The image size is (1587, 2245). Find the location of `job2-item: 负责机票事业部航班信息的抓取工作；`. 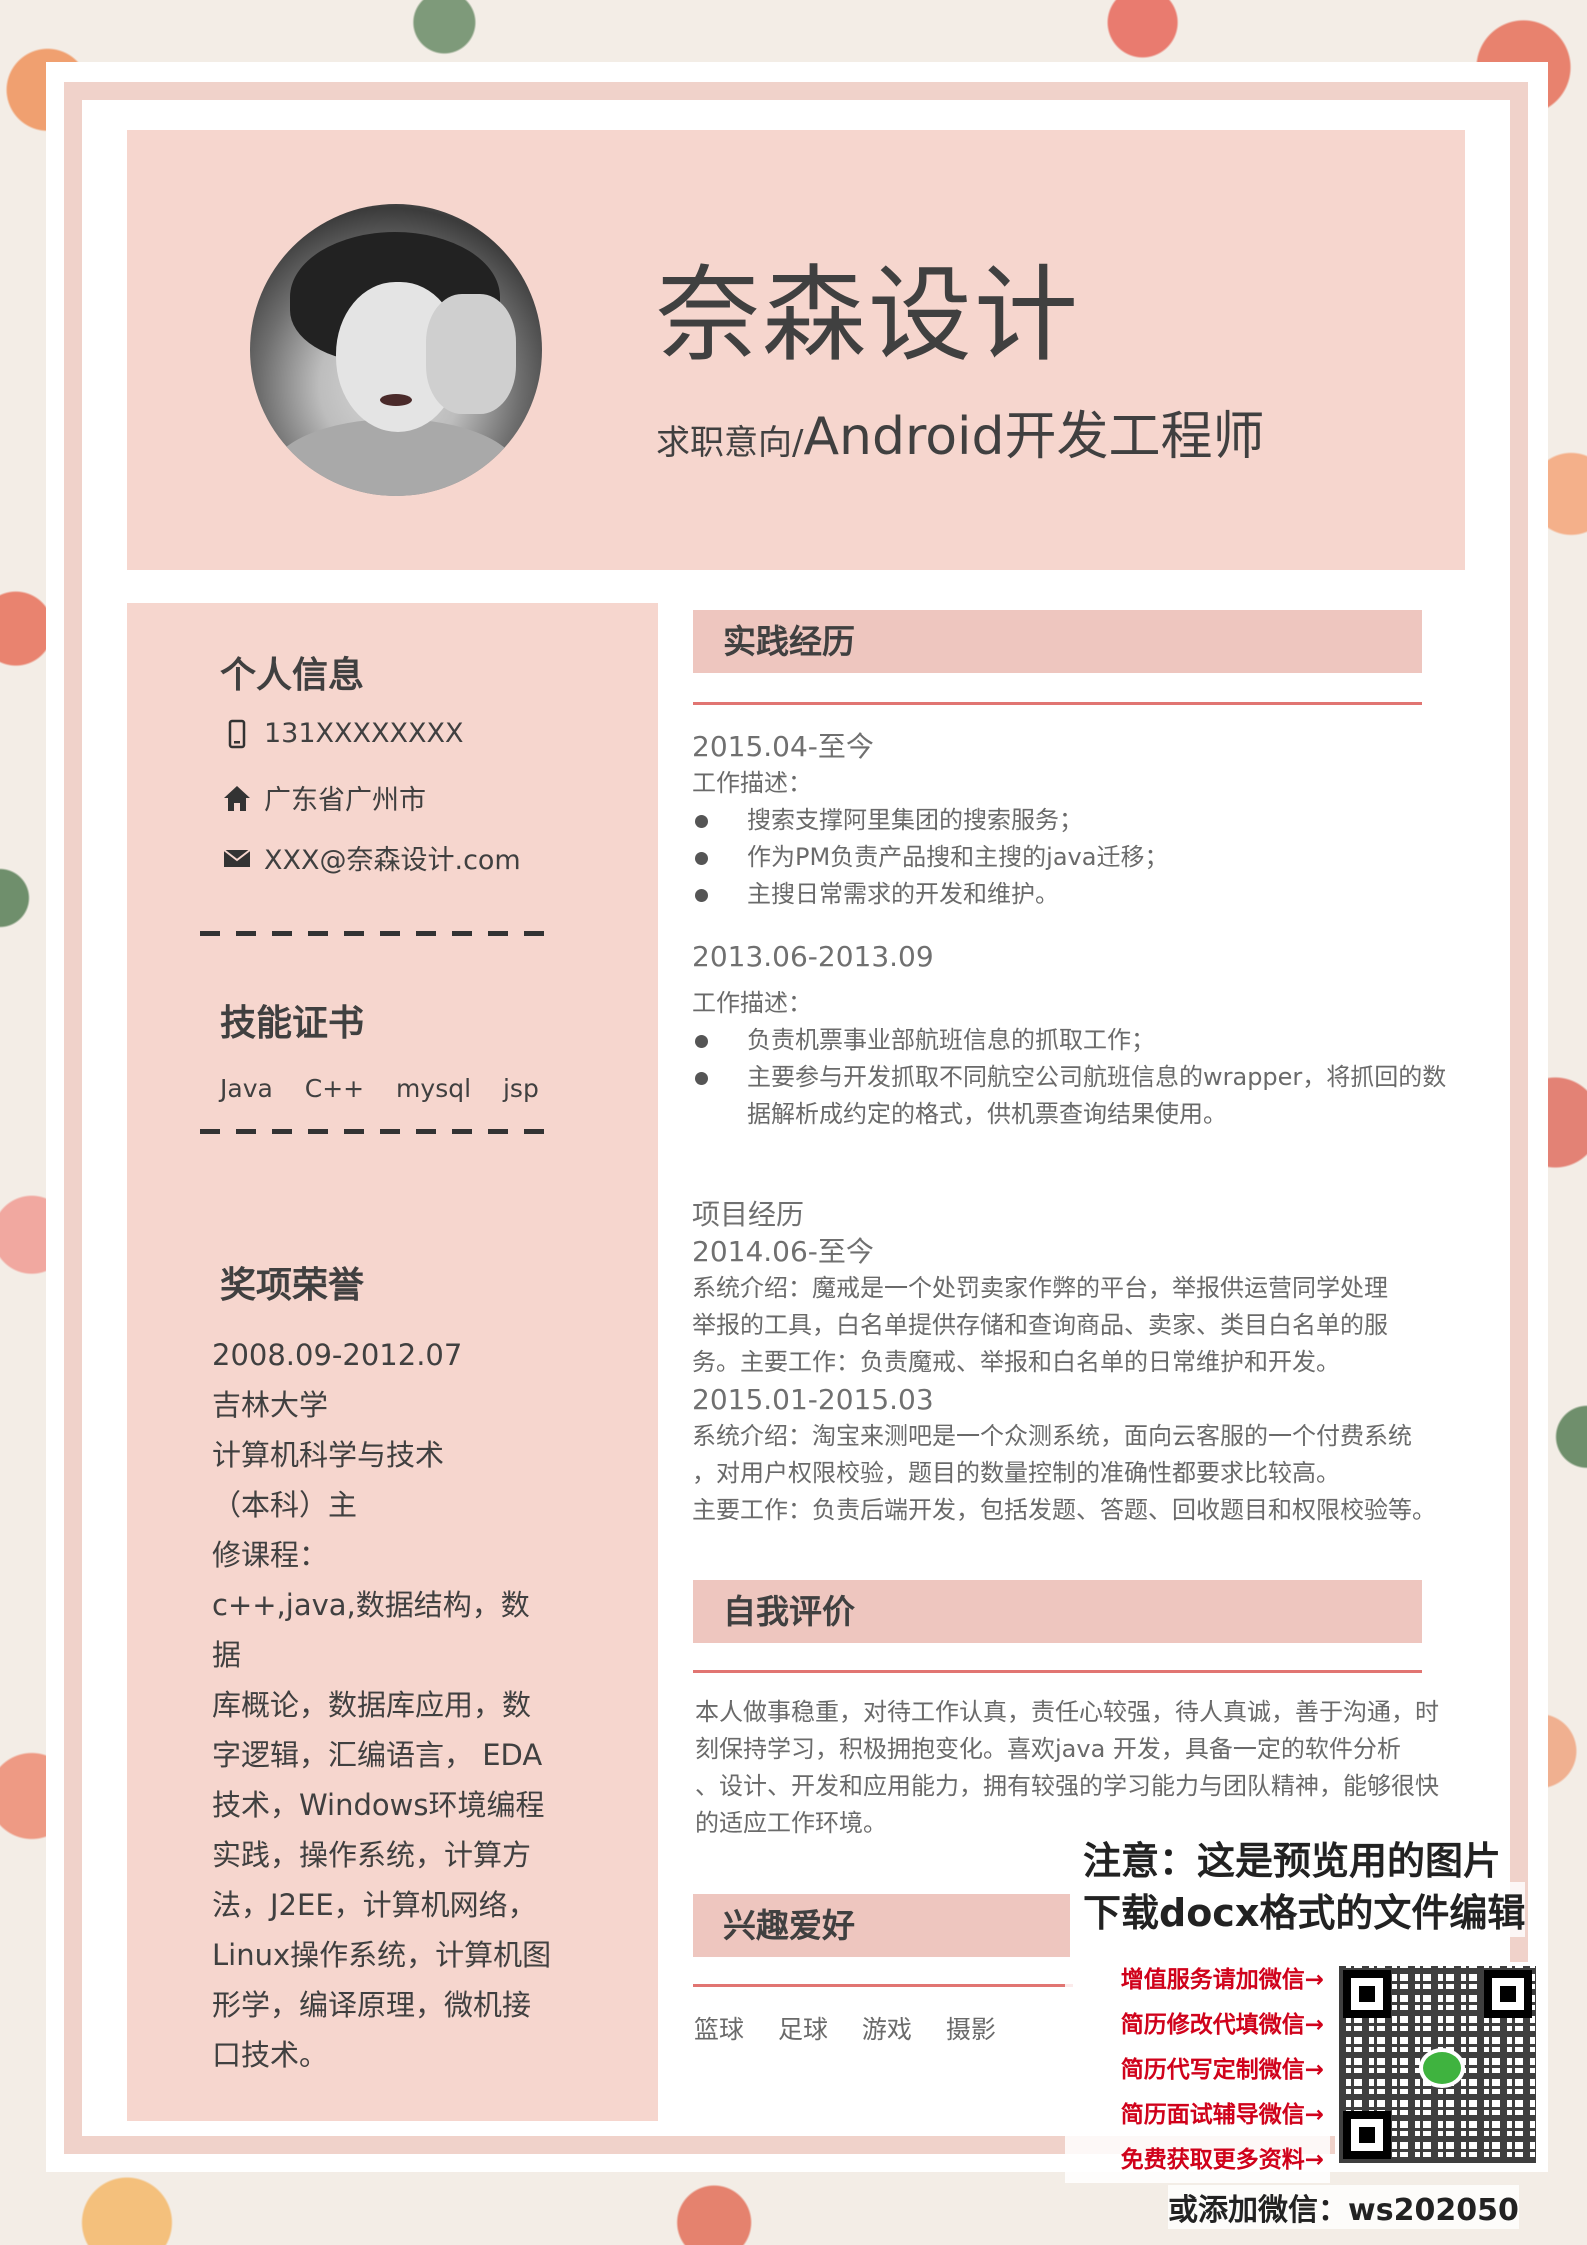

job2-item: 负责机票事业部航班信息的抓取工作； is located at coordinates (1069, 1040).